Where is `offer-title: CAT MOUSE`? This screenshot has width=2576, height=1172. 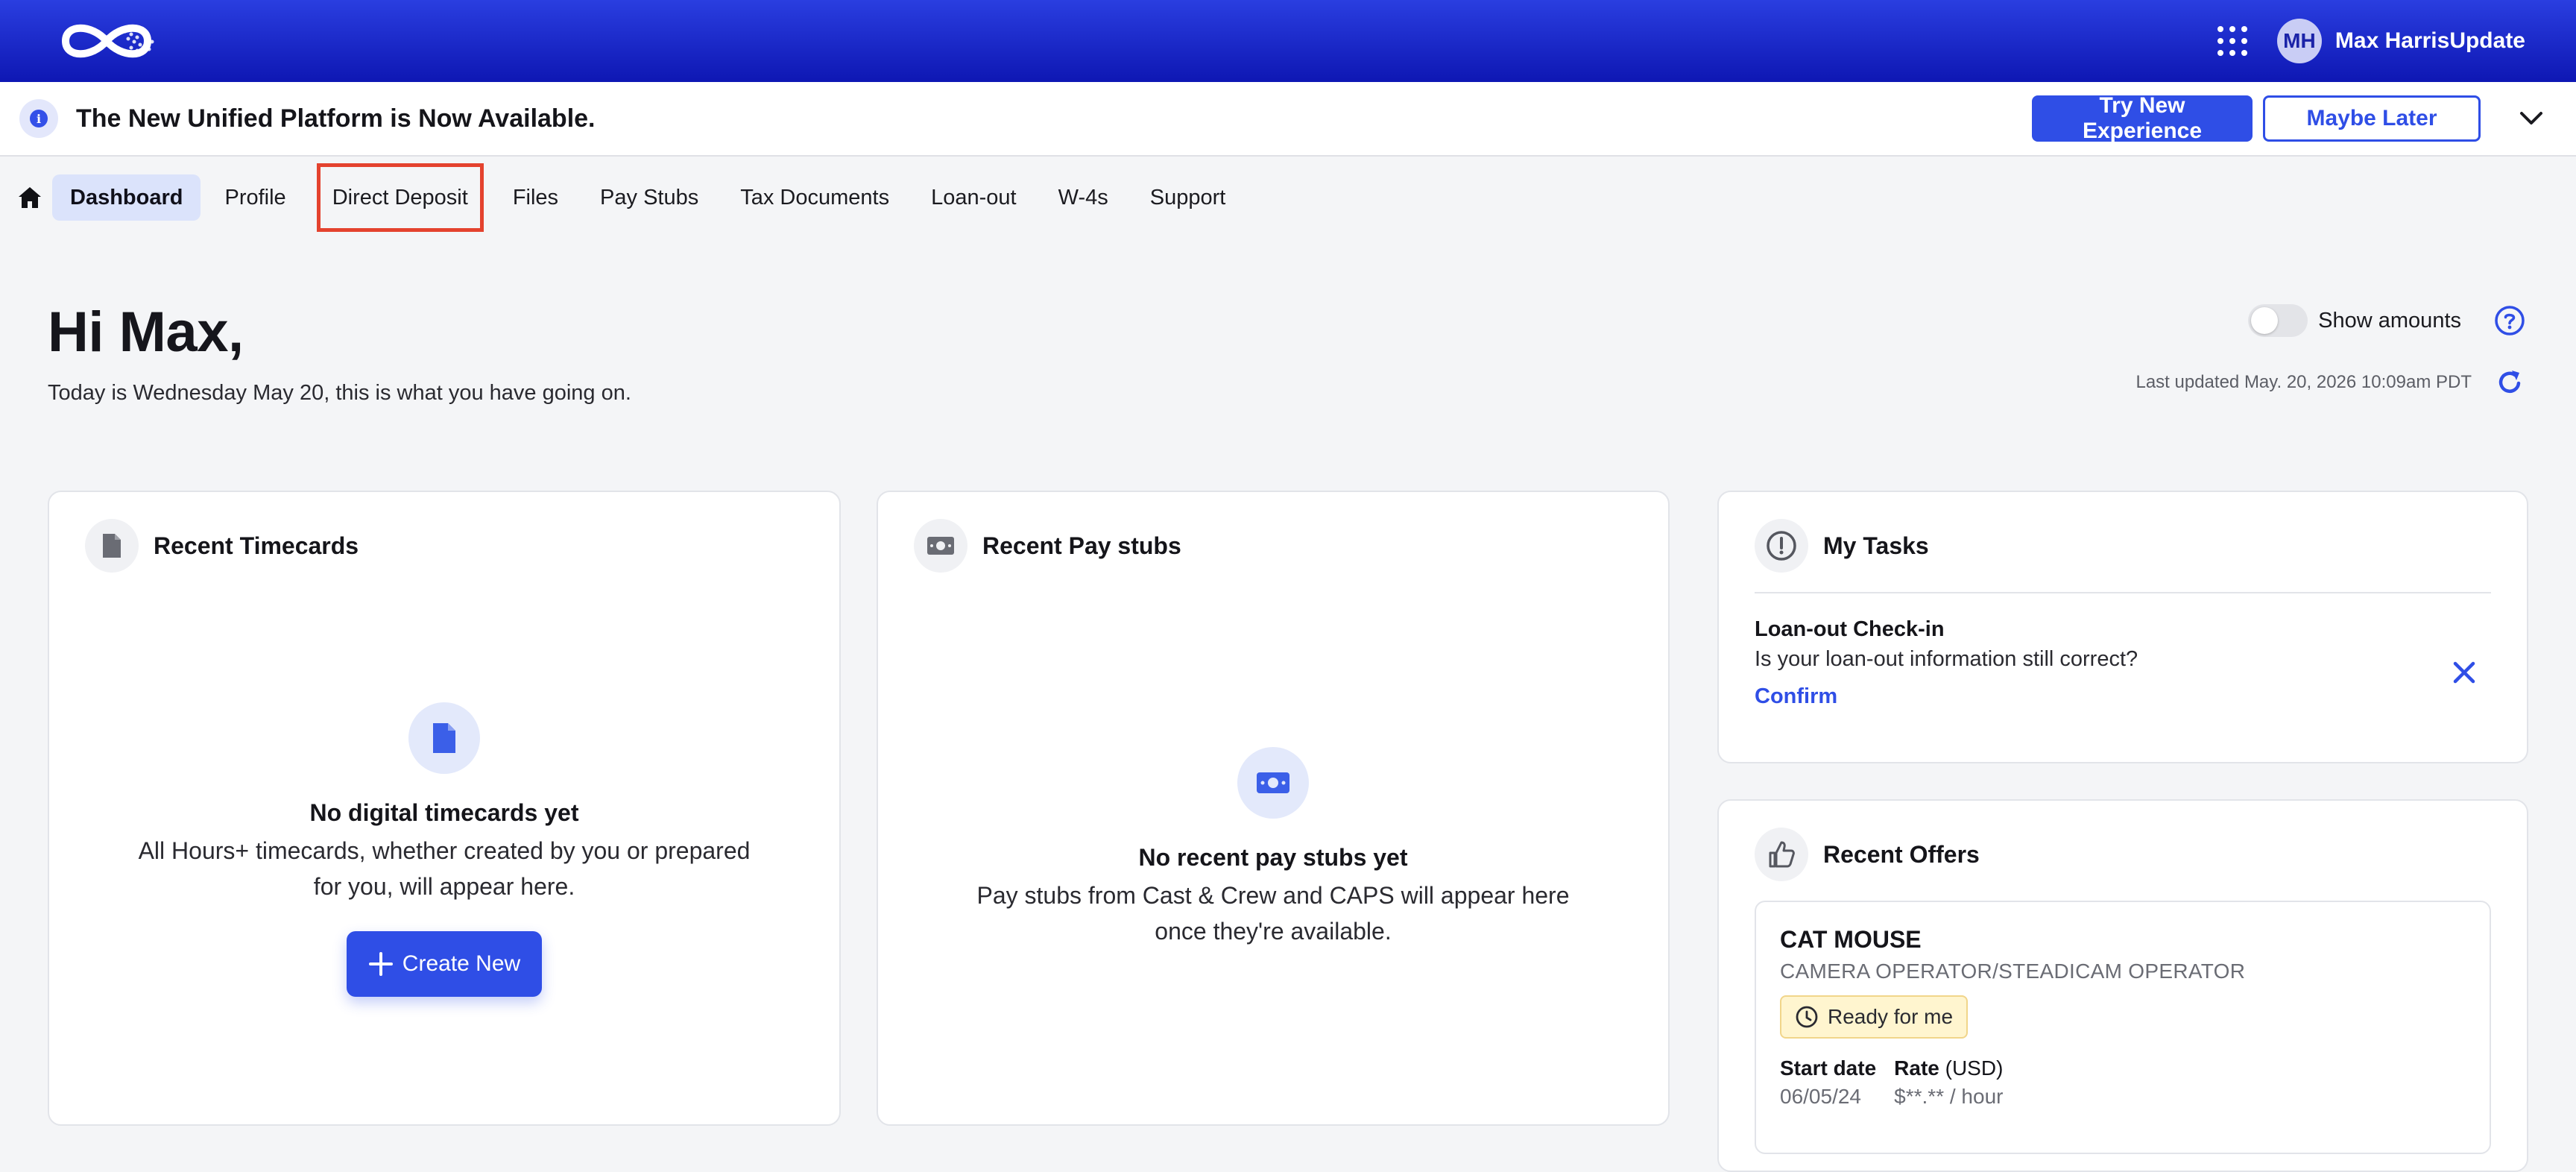
offer-title: CAT MOUSE is located at coordinates (1851, 939).